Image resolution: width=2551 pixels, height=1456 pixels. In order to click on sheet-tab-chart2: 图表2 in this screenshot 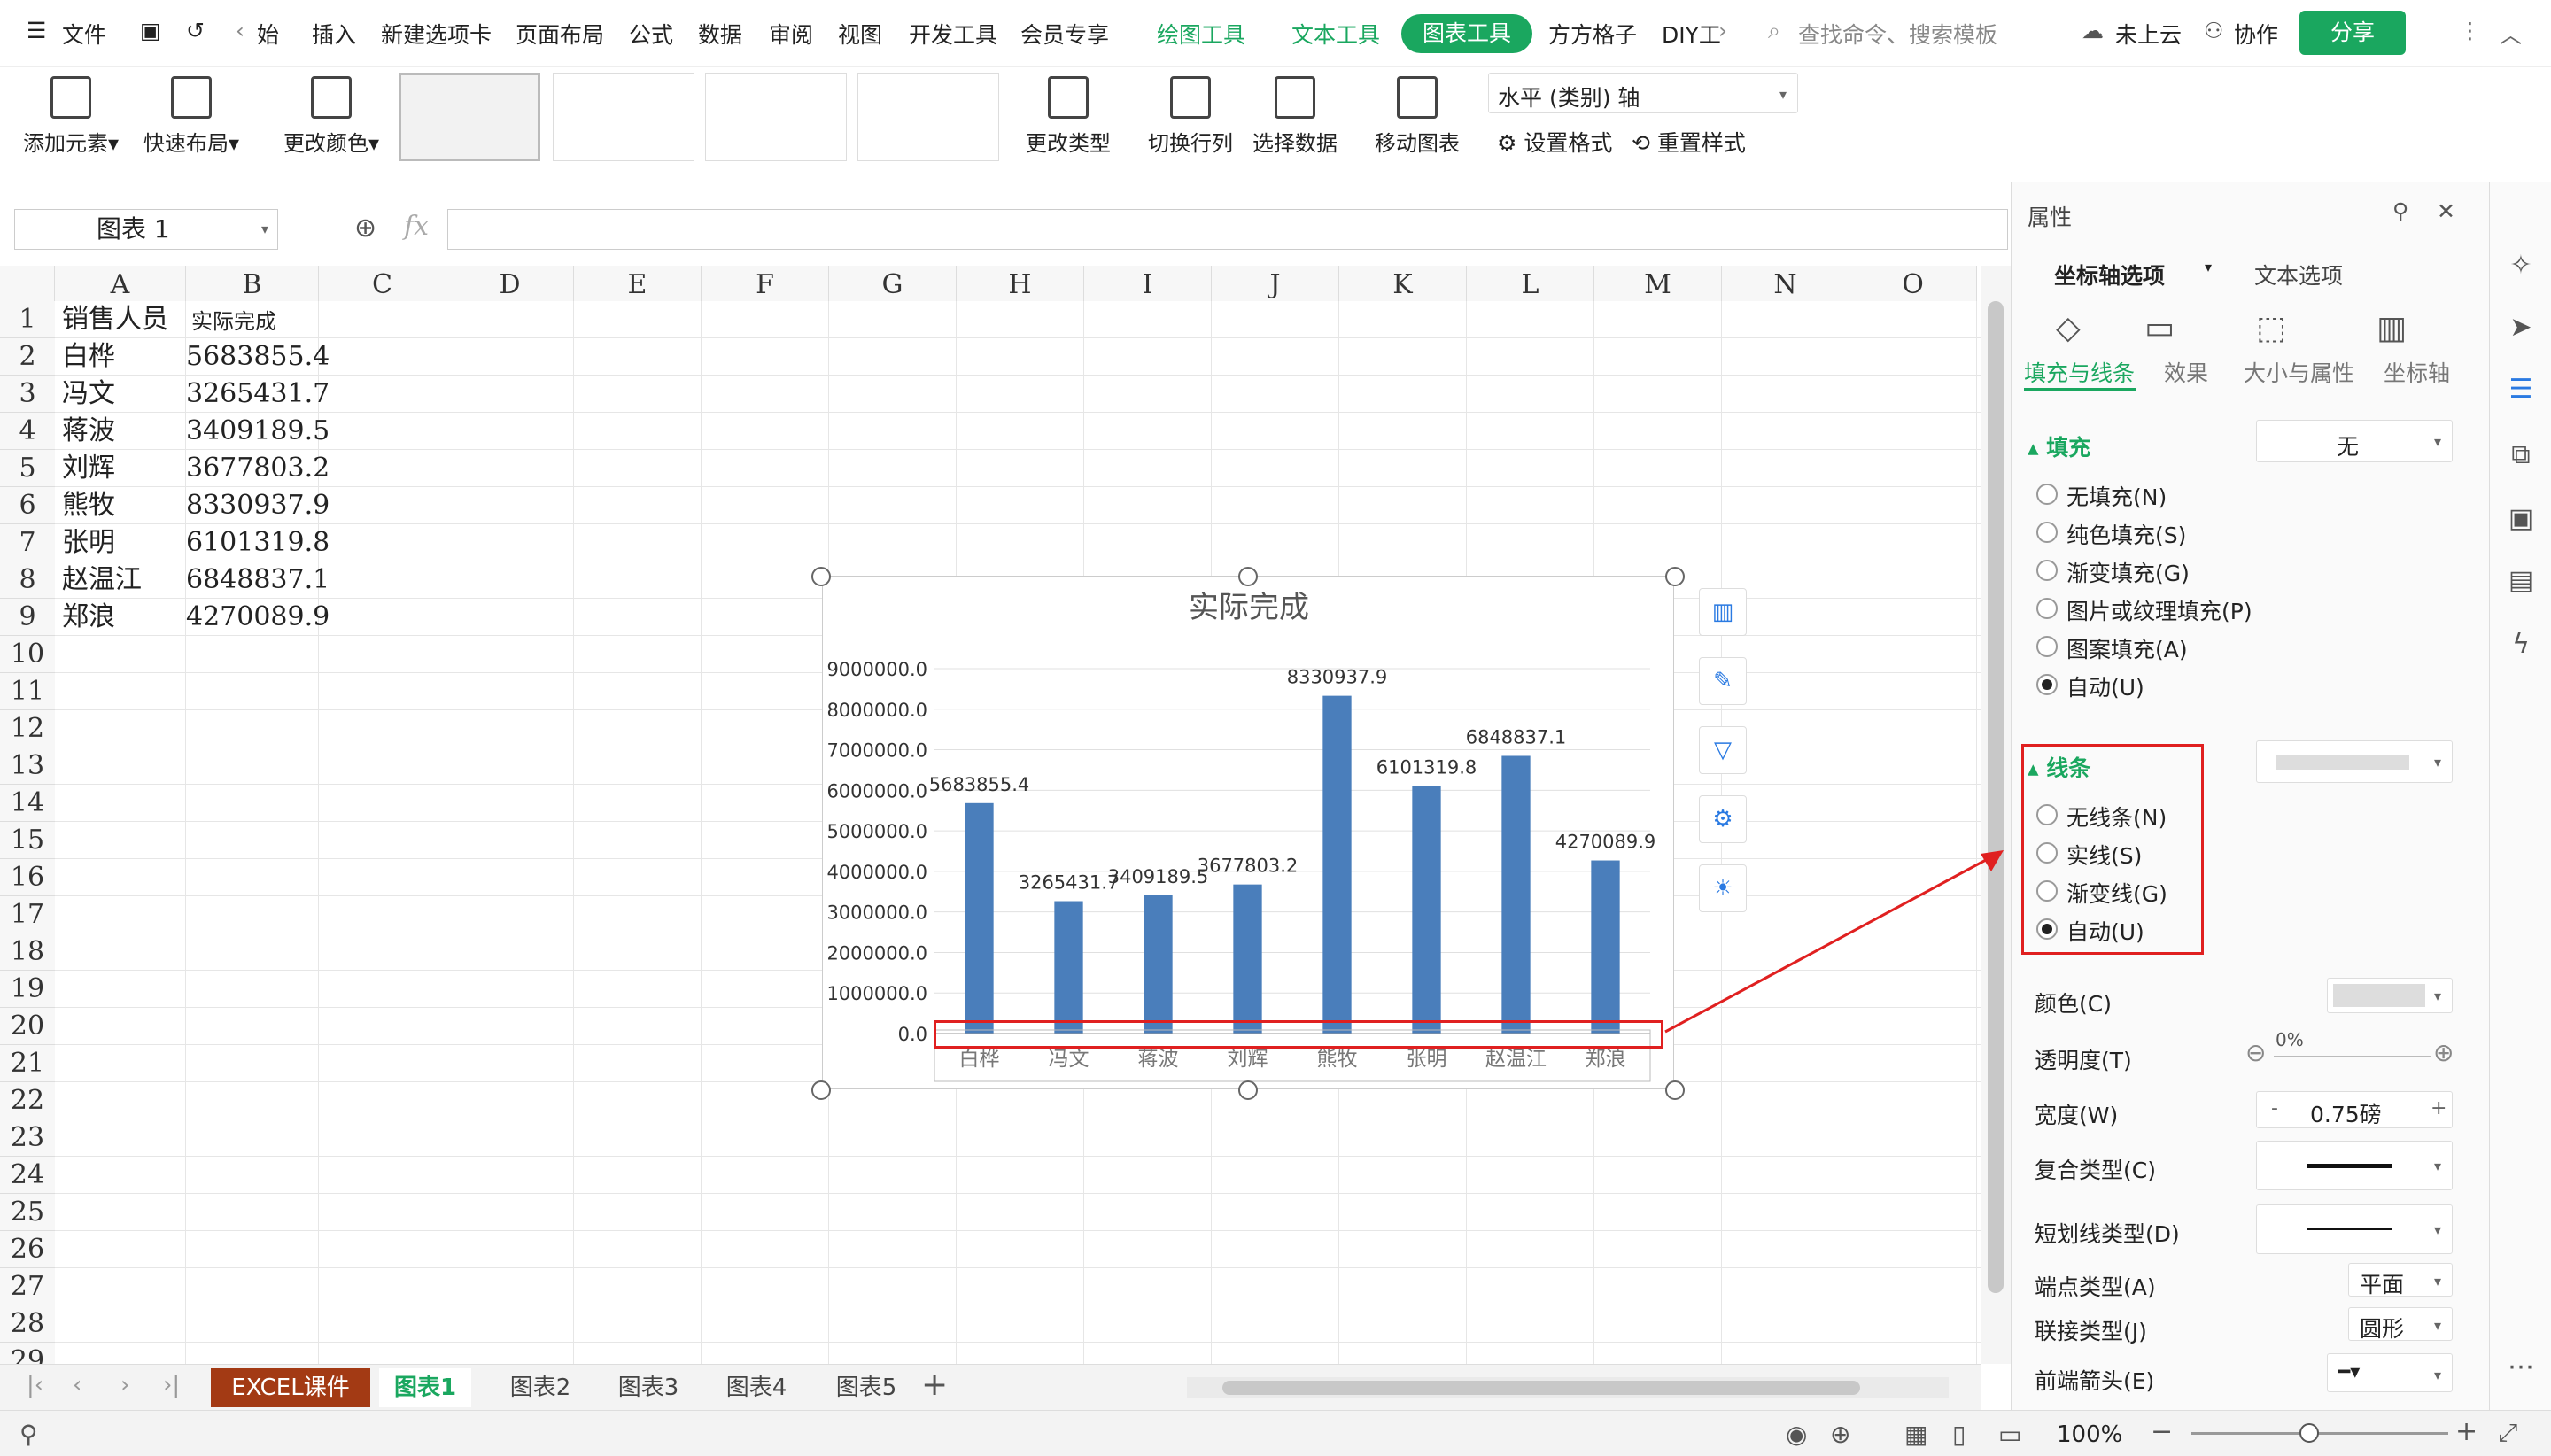, I will do `click(540, 1387)`.